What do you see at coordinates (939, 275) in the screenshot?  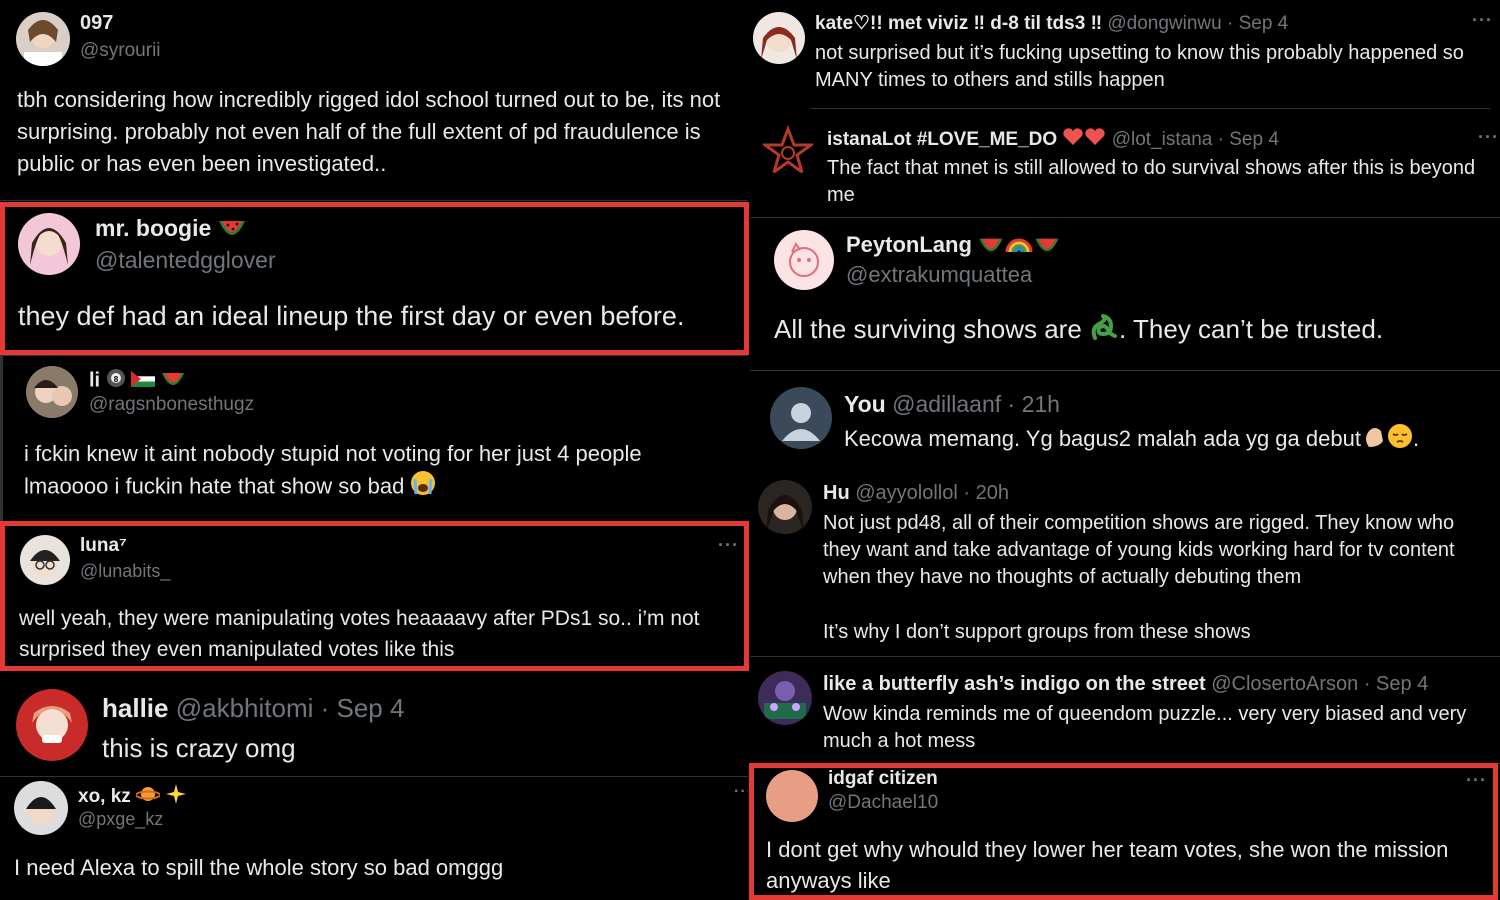 I see `user-handle: @extrakumquattea` at bounding box center [939, 275].